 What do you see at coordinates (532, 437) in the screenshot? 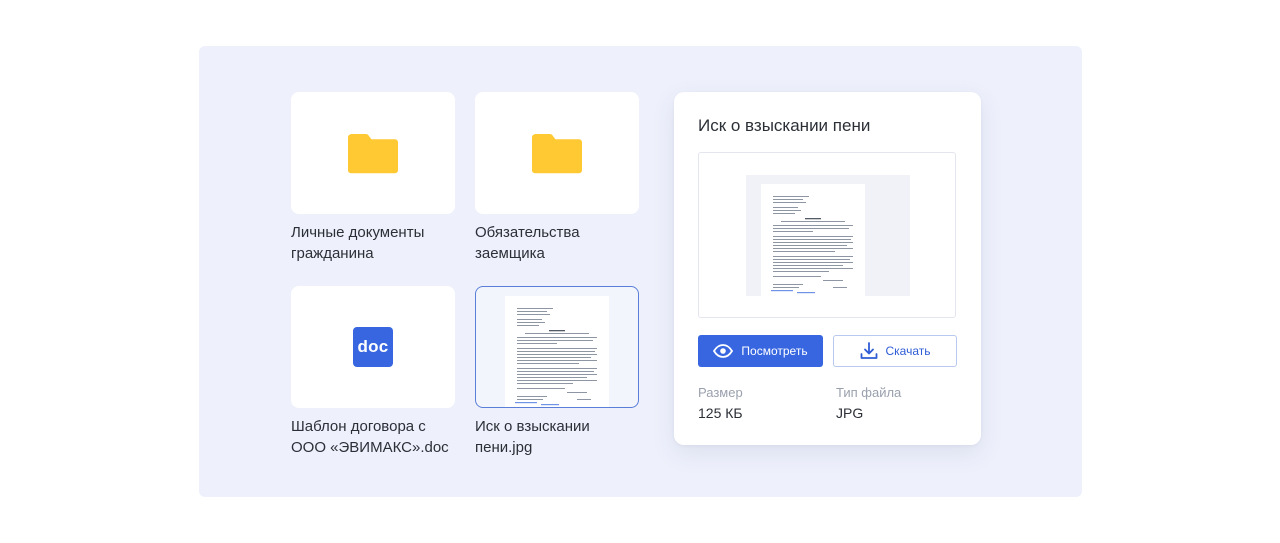
I see `tile-label: Иск о взыскании пени.jpg` at bounding box center [532, 437].